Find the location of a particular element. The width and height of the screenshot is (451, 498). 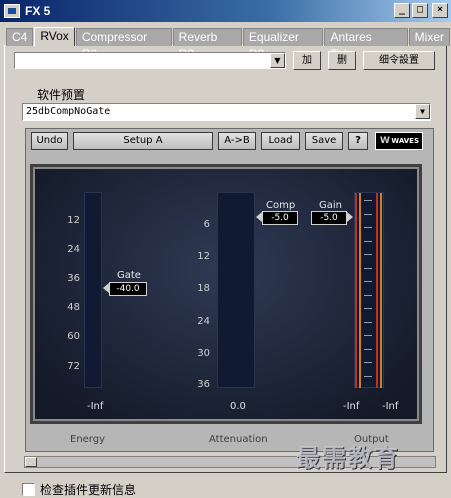

attenuation-tick: 36 is located at coordinates (203, 384).